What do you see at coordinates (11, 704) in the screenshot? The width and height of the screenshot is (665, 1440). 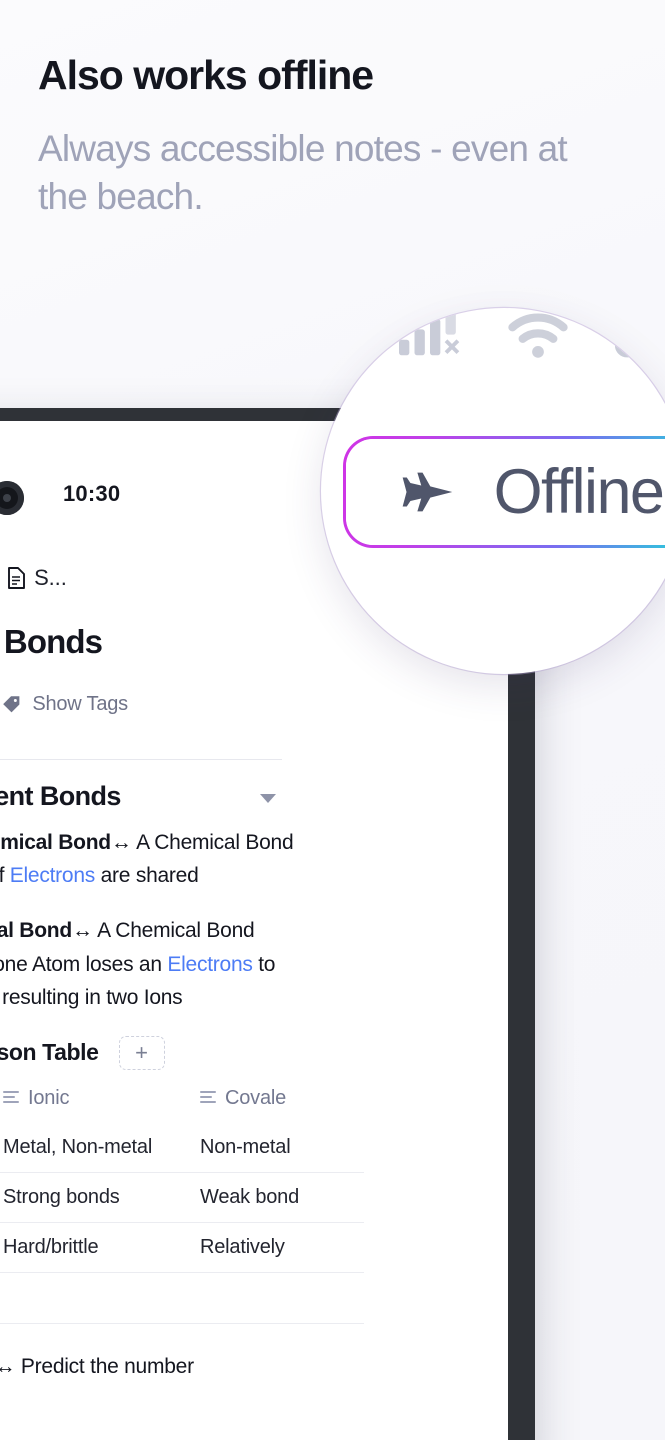 I see `tag-icon` at bounding box center [11, 704].